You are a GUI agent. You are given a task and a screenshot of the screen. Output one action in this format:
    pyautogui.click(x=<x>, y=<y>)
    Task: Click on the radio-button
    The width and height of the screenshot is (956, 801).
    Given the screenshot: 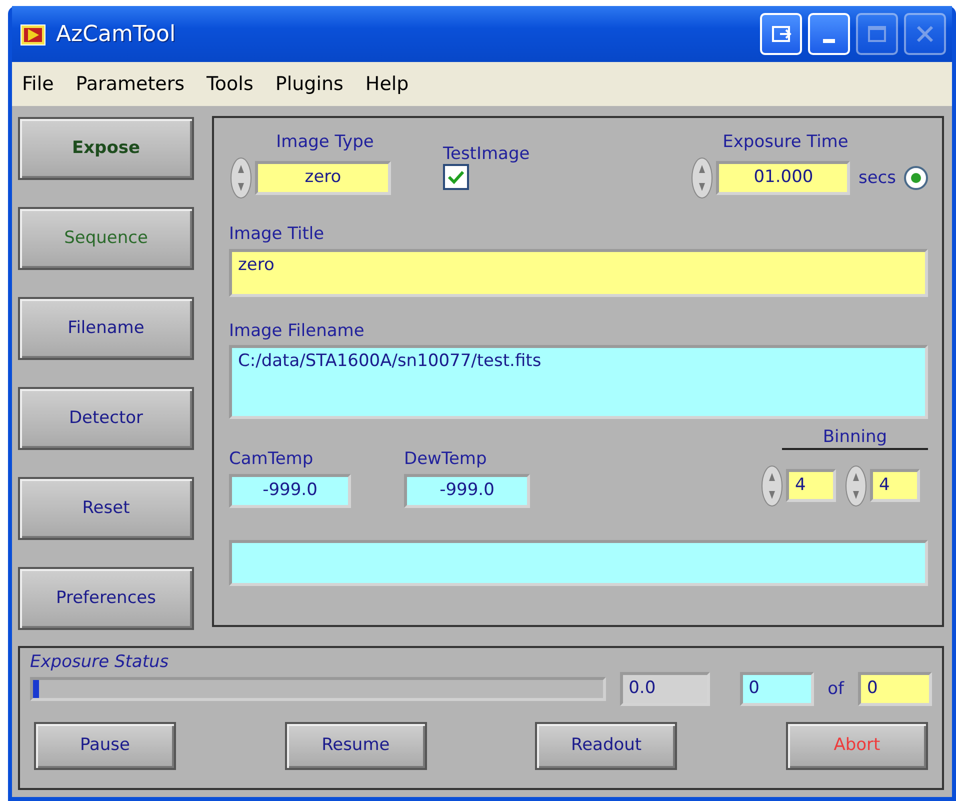 What is the action you would take?
    pyautogui.click(x=916, y=178)
    